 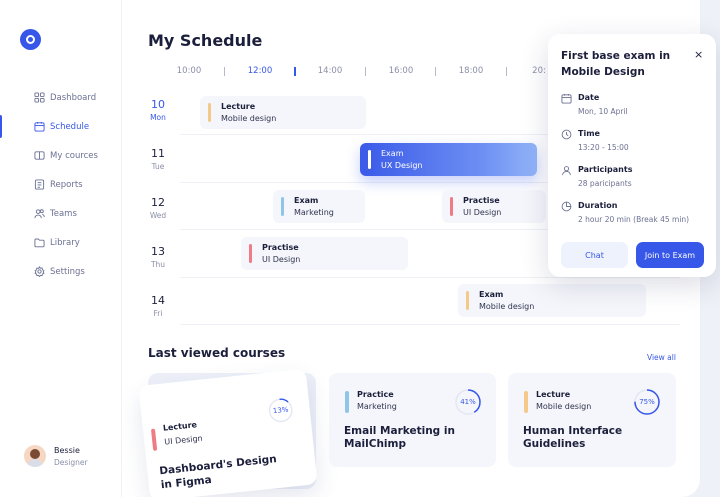 What do you see at coordinates (670, 255) in the screenshot?
I see `join-exam-button: Join to Exam` at bounding box center [670, 255].